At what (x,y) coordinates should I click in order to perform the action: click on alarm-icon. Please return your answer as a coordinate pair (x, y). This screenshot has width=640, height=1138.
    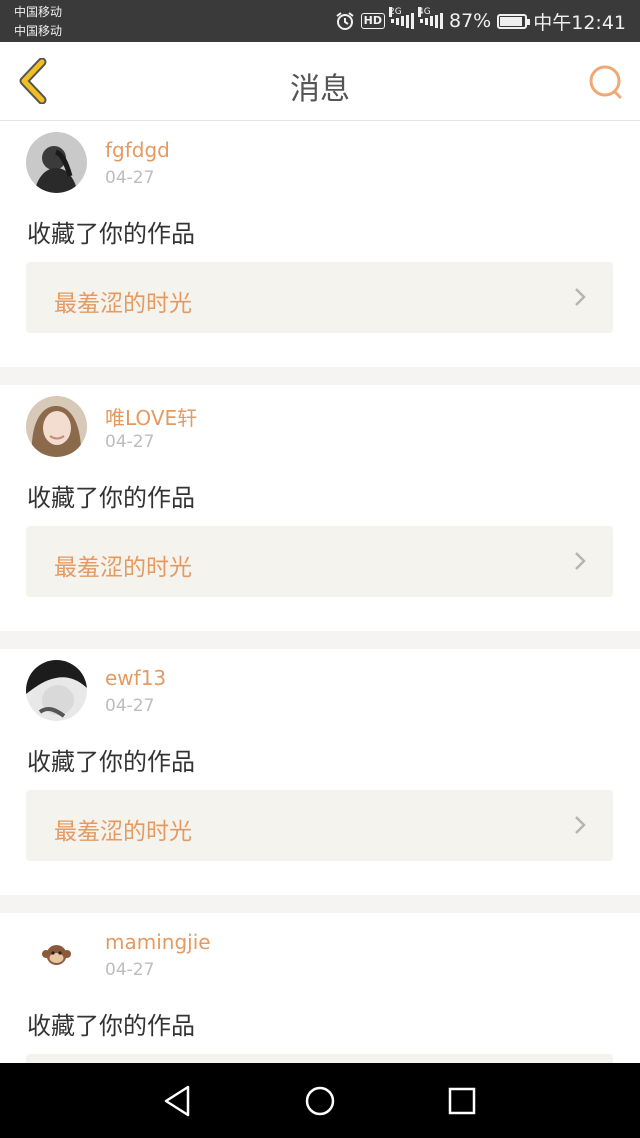
    Looking at the image, I should click on (345, 21).